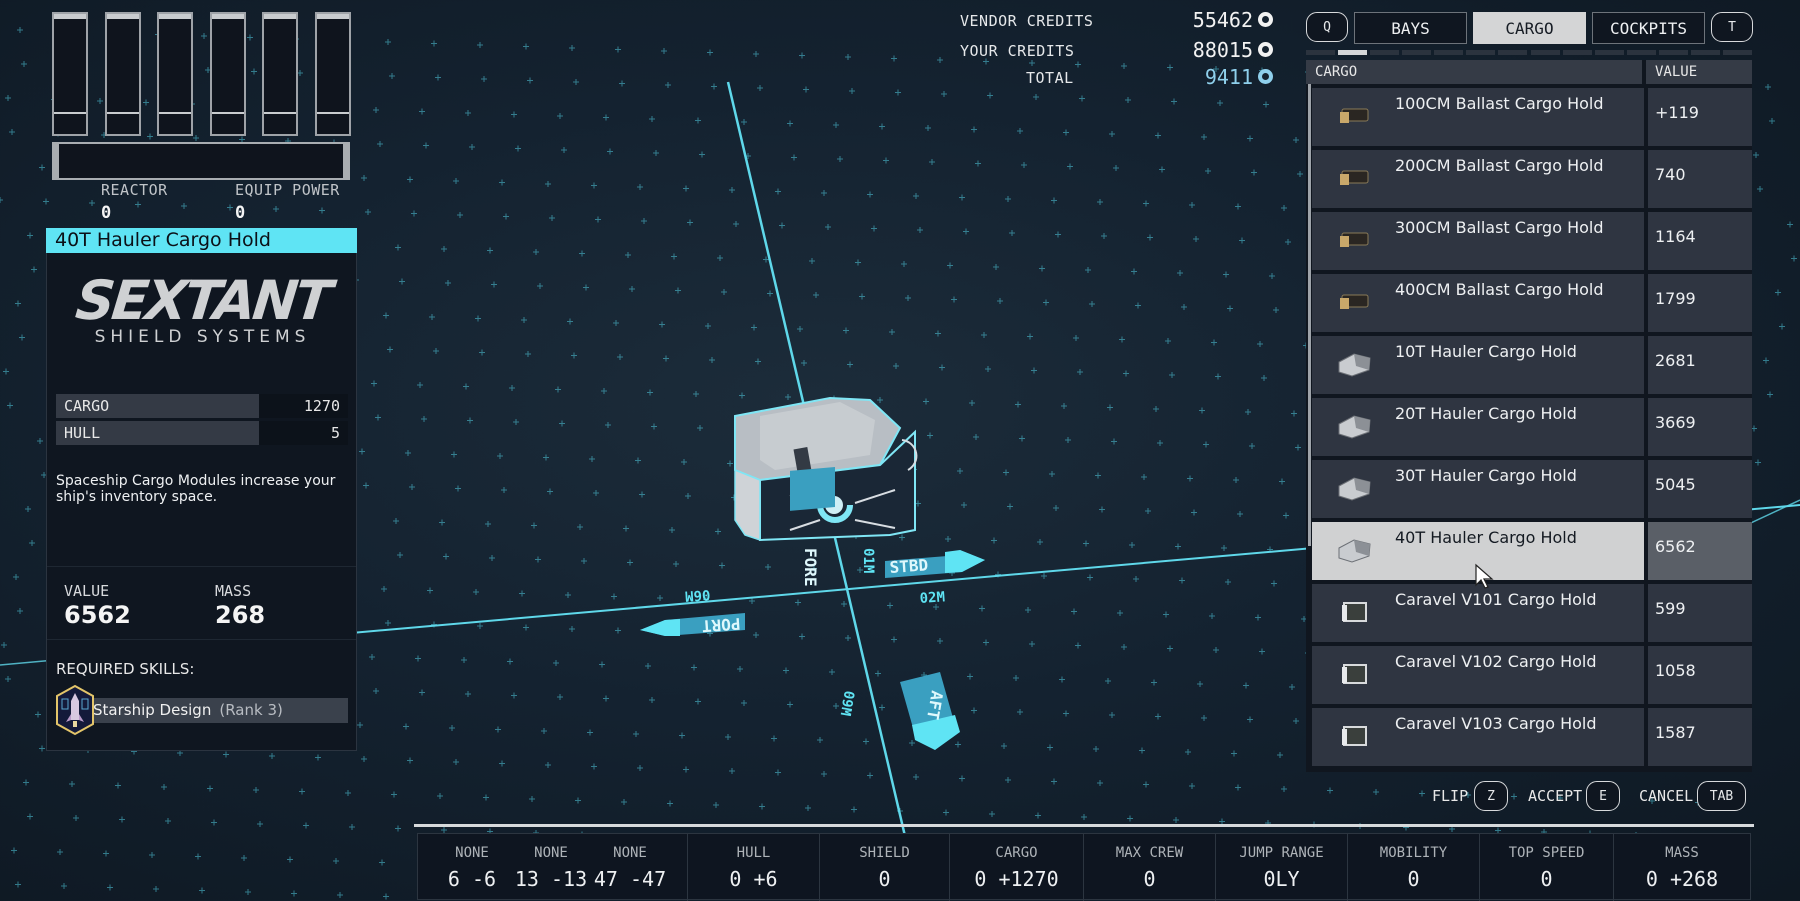 The image size is (1800, 901). Describe the element at coordinates (1700, 737) in the screenshot. I see `item-value-cell: 1587` at that location.